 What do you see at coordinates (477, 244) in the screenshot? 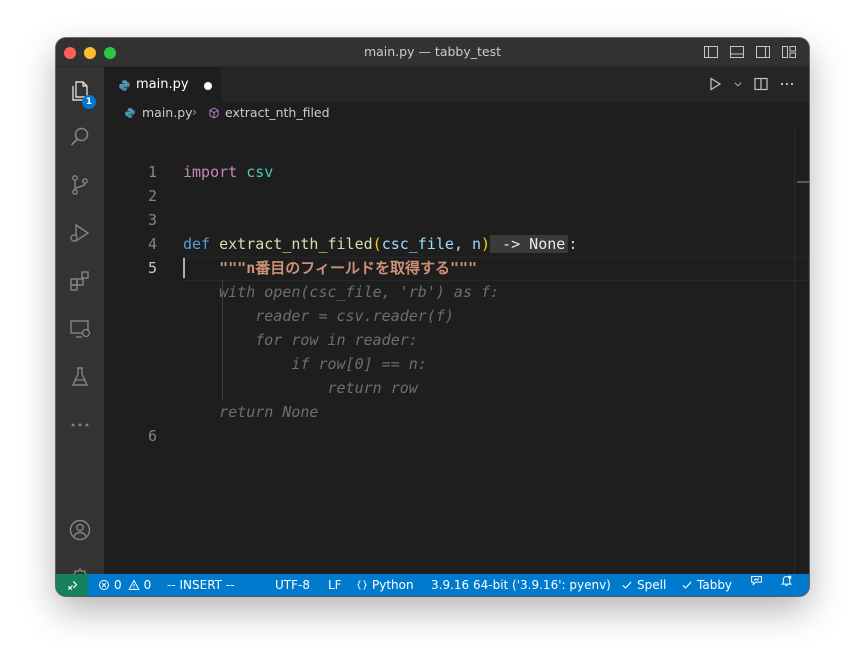
I see `param-n: n` at bounding box center [477, 244].